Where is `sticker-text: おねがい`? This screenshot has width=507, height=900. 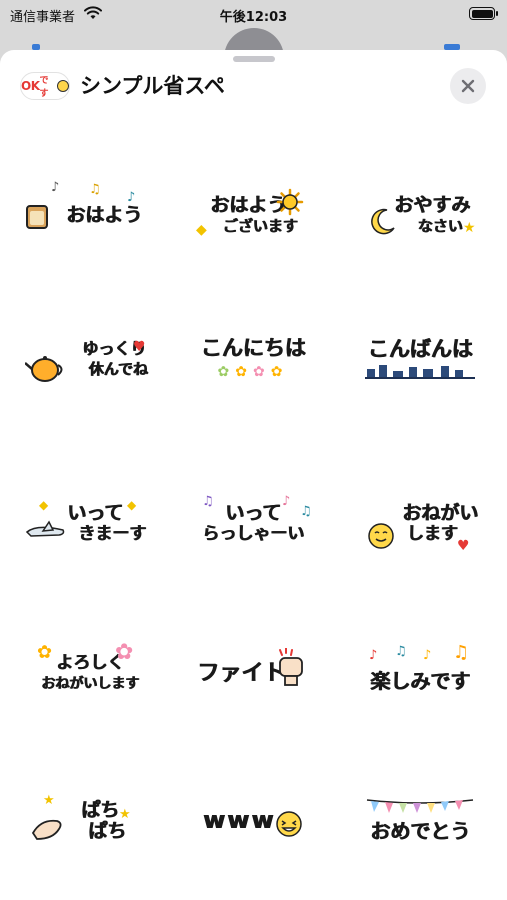 sticker-text: おねがい is located at coordinates (439, 513).